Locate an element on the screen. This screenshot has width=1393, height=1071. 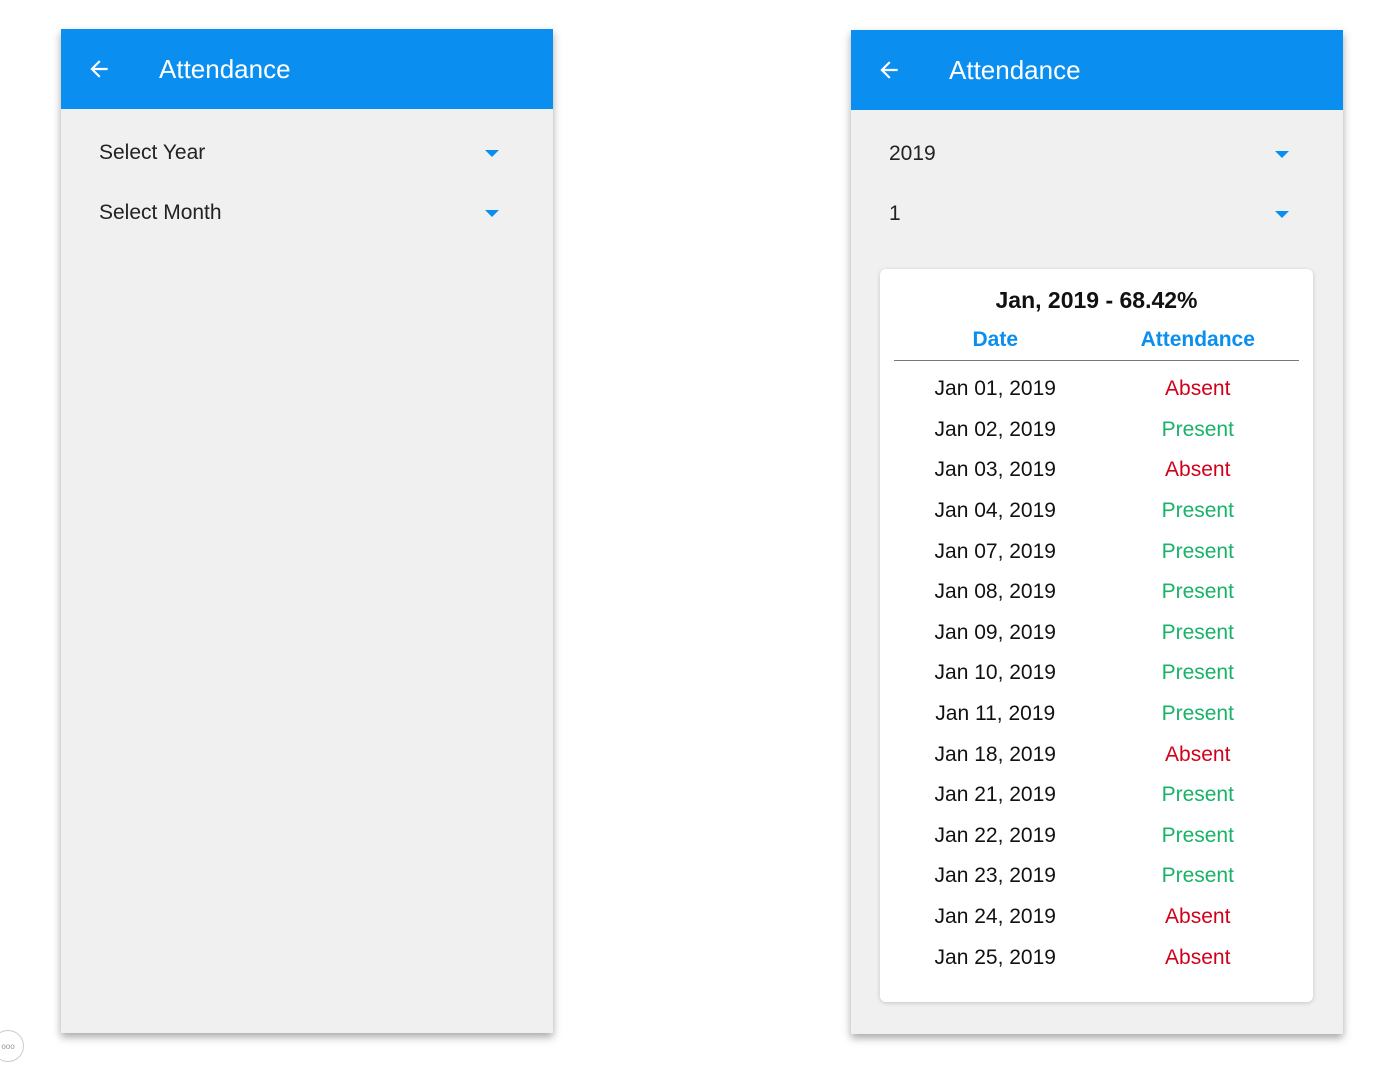
year-select-value: Select Year is located at coordinates (152, 152).